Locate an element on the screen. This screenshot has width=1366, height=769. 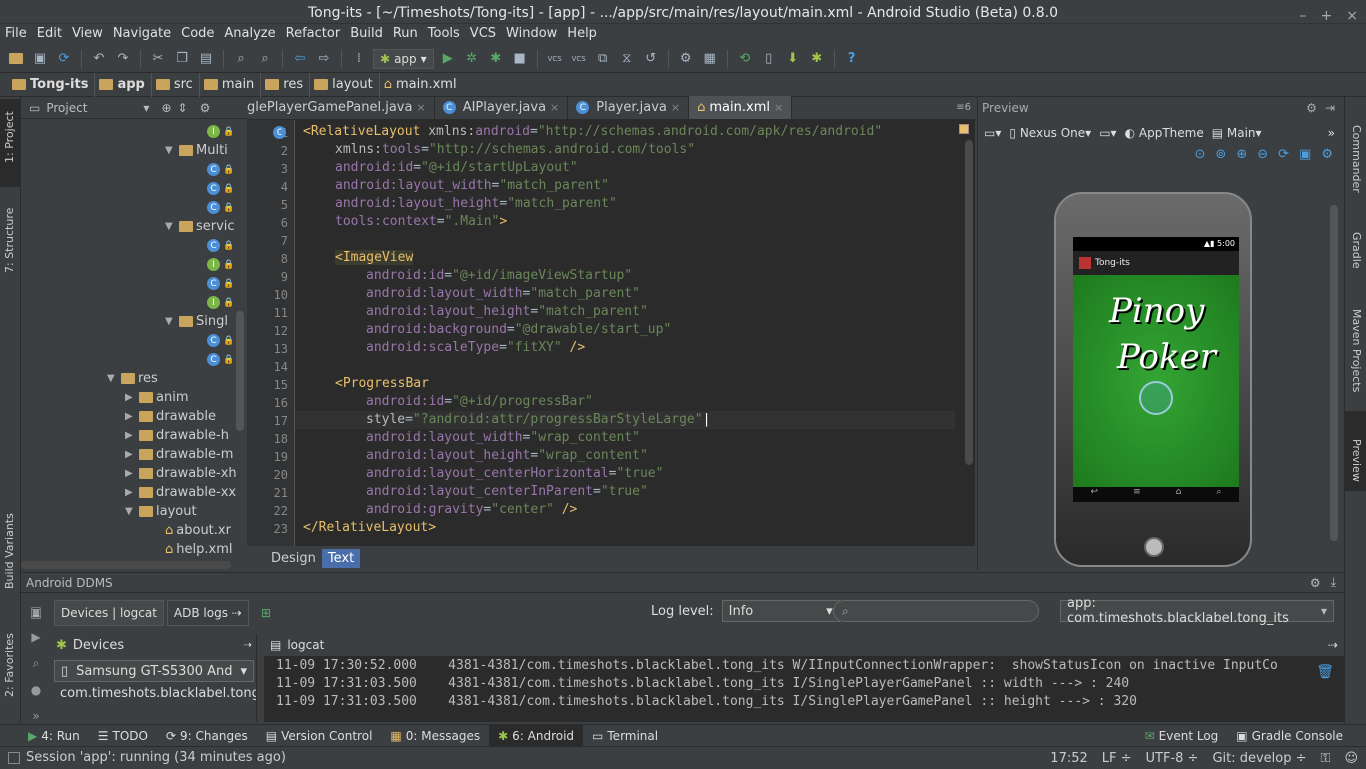
tool-terminal: ▭ Terminal is located at coordinates (625, 736).